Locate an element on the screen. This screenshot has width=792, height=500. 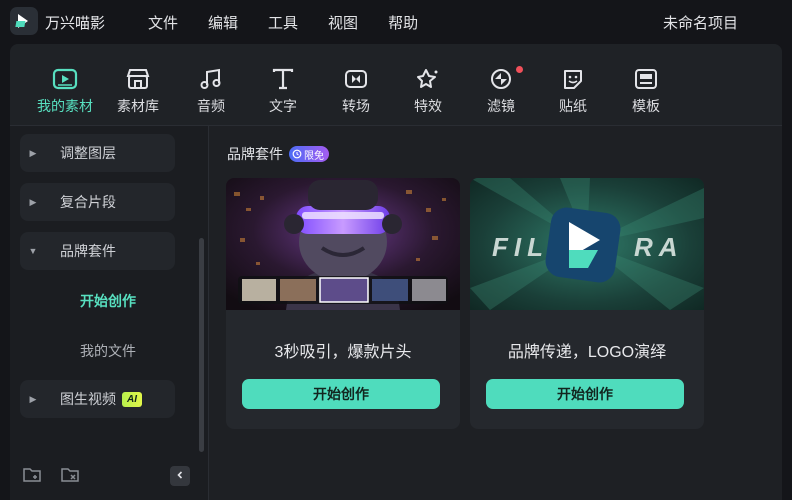
sidebar-item-compound-clip: ▶ 复合片段 is located at coordinates (97, 202).